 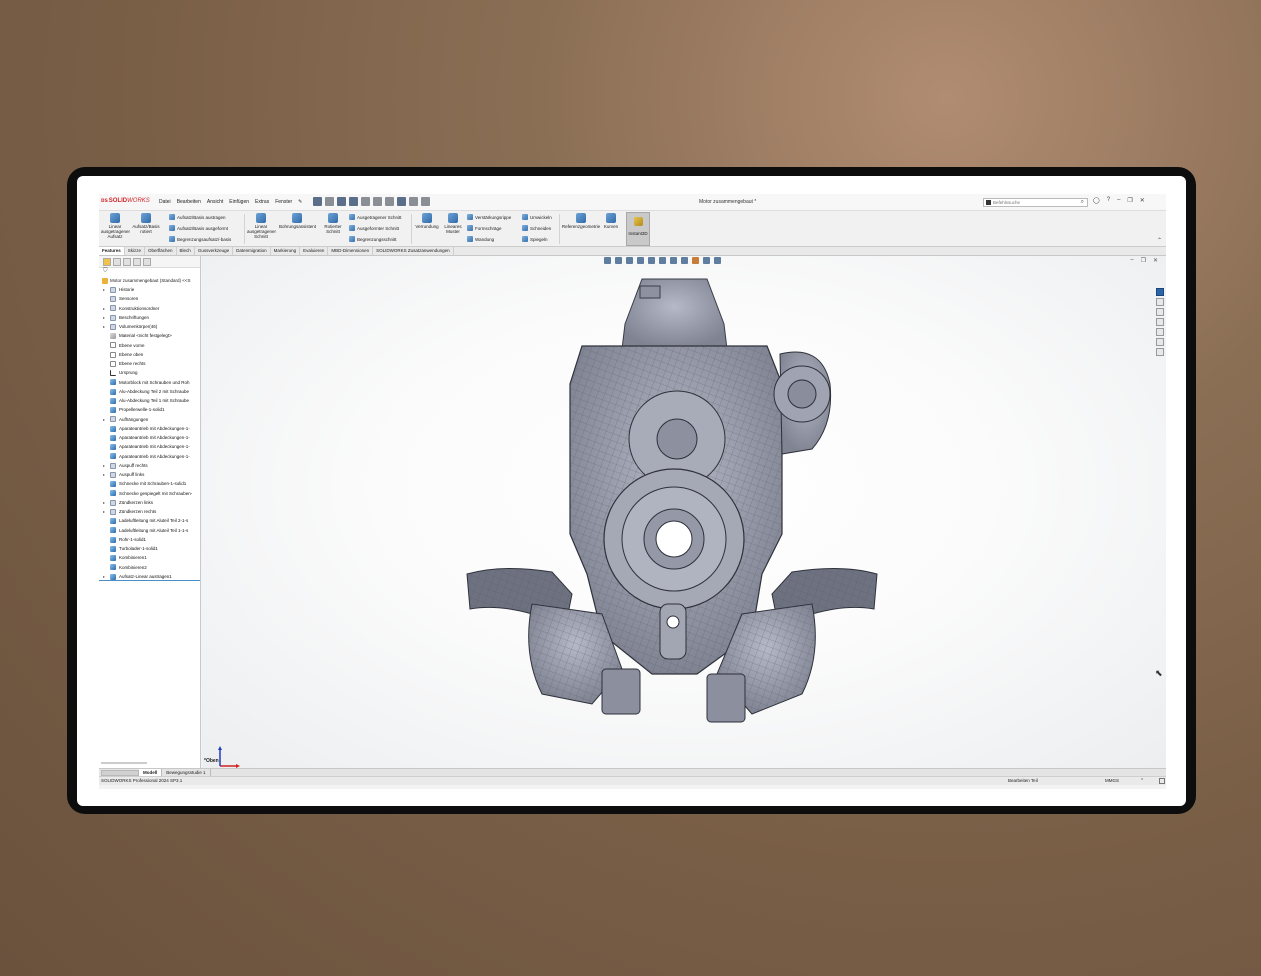 What do you see at coordinates (351, 251) in the screenshot?
I see `tab-mbd-dimensionen: MBD-Dimensionen` at bounding box center [351, 251].